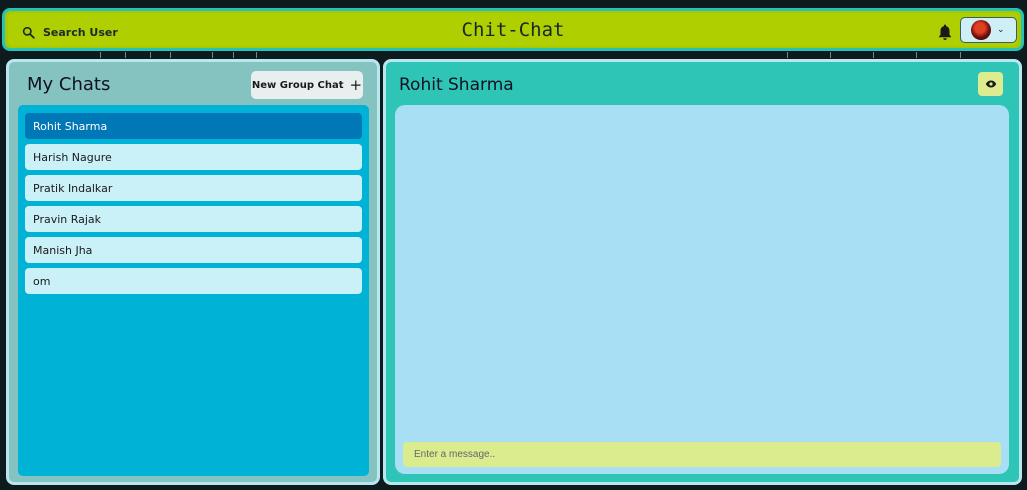 This screenshot has width=1027, height=490. What do you see at coordinates (193, 188) in the screenshot?
I see `chat-list-item: Pratik Indalkar` at bounding box center [193, 188].